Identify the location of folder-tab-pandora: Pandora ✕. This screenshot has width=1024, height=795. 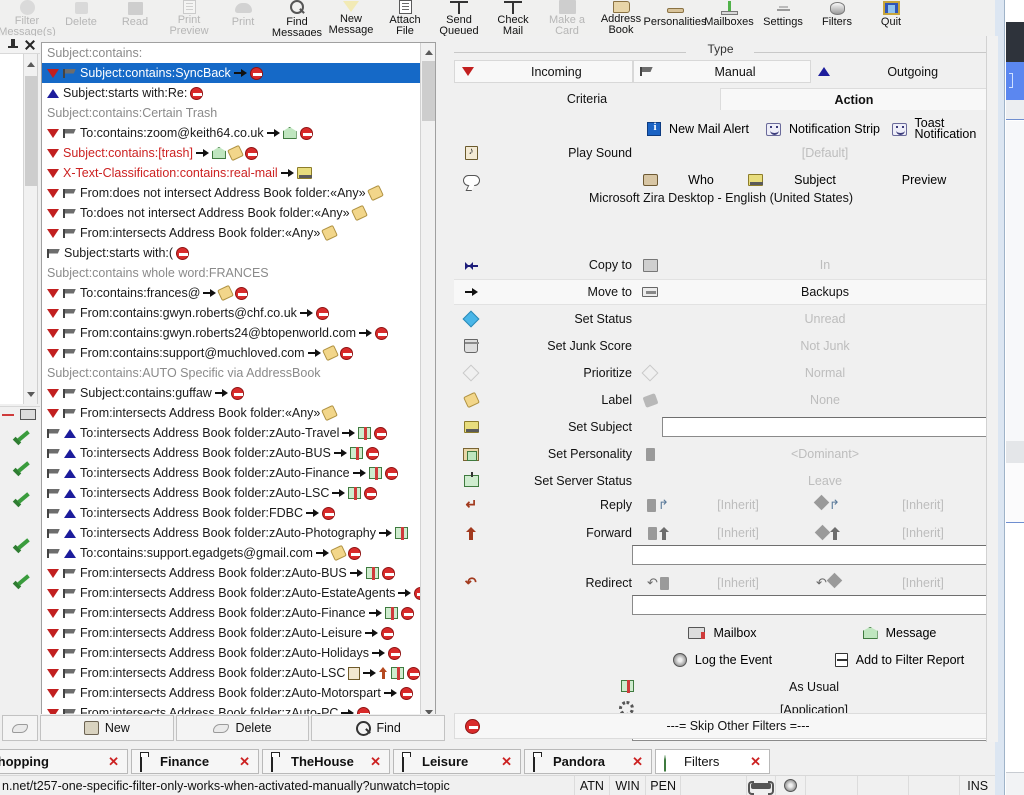
(588, 761).